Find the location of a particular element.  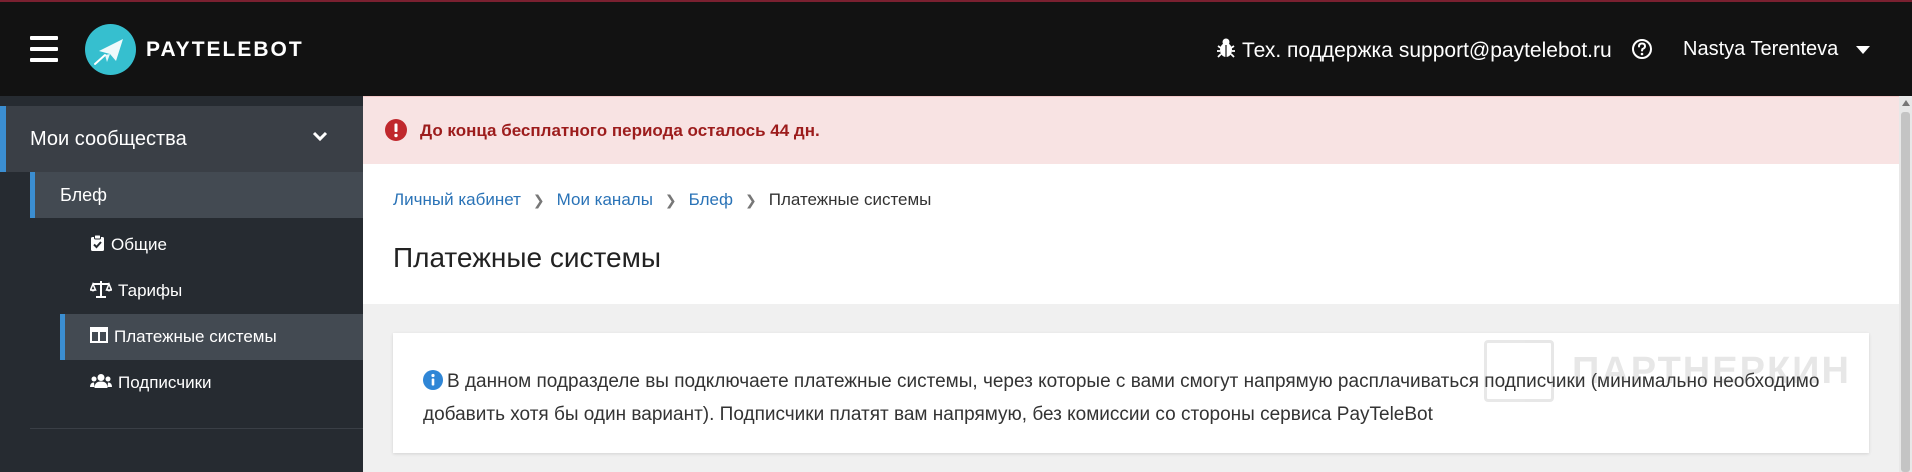

breadcrumb-item-dashboard: Личный кабинет is located at coordinates (457, 200).